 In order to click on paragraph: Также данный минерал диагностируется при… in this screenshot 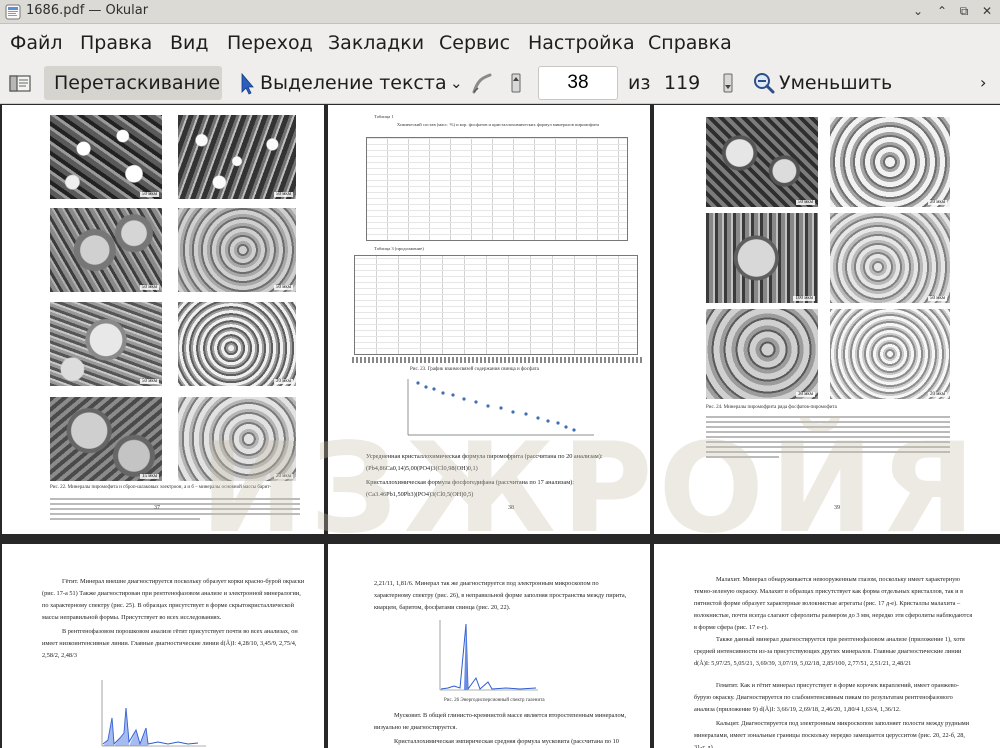, I will do `click(829, 651)`.